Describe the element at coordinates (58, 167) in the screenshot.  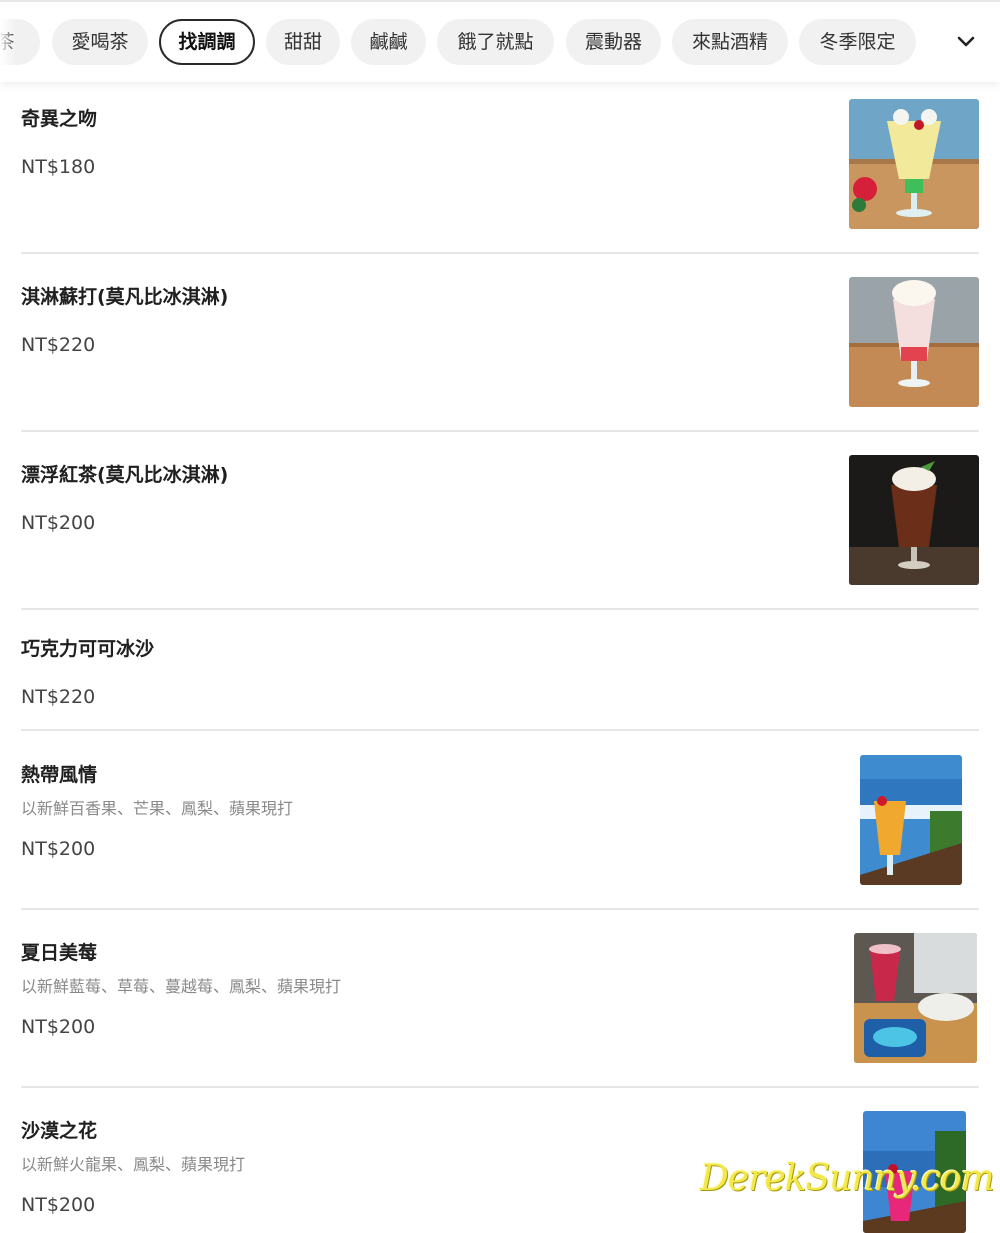
I see `item-price: NT$180` at that location.